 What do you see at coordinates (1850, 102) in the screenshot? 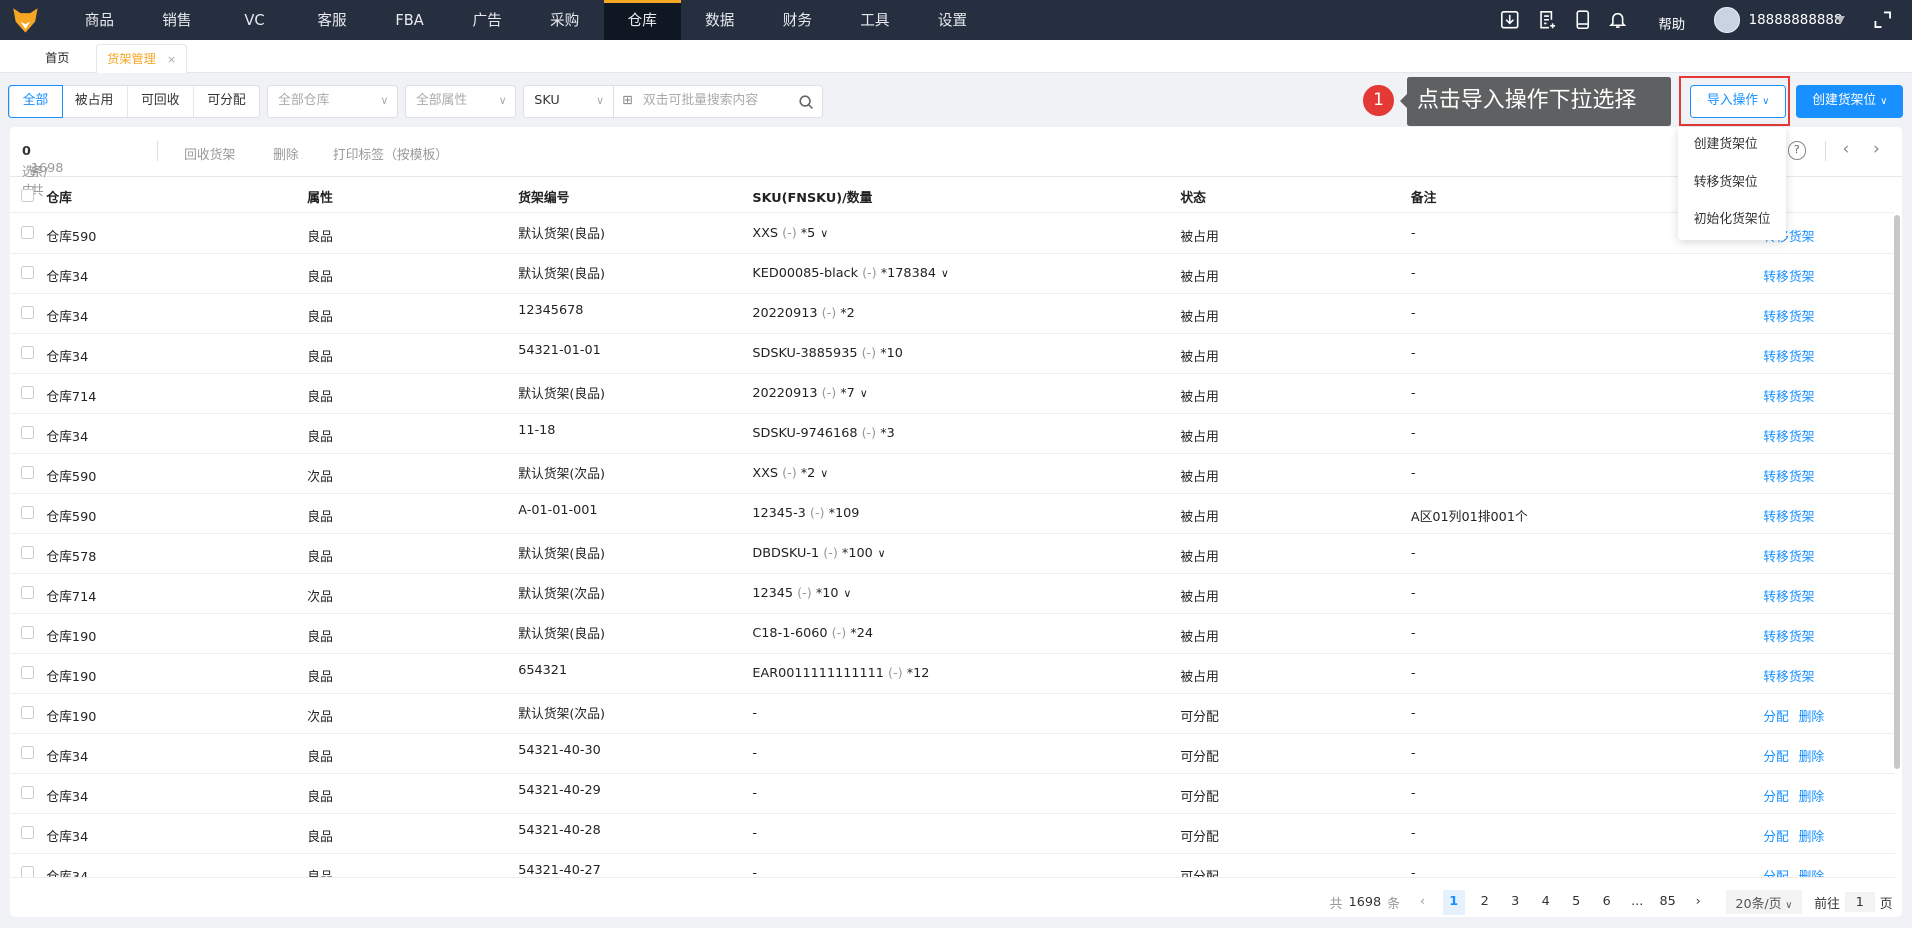
I see `create-shelf-button: 创建货架位 ∨` at bounding box center [1850, 102].